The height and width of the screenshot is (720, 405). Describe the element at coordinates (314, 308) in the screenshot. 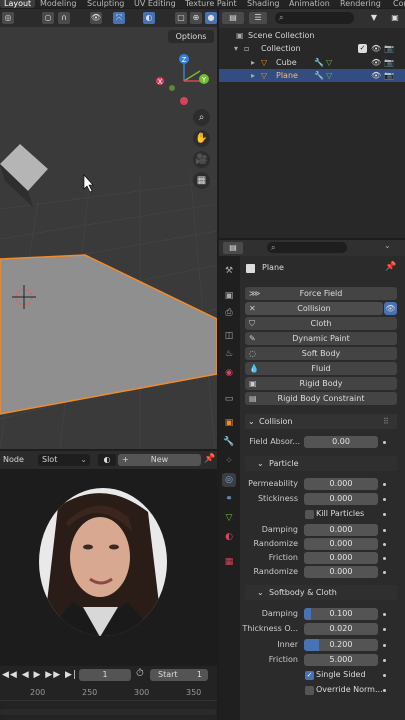

I see `collision-button: ✕ Collision` at that location.